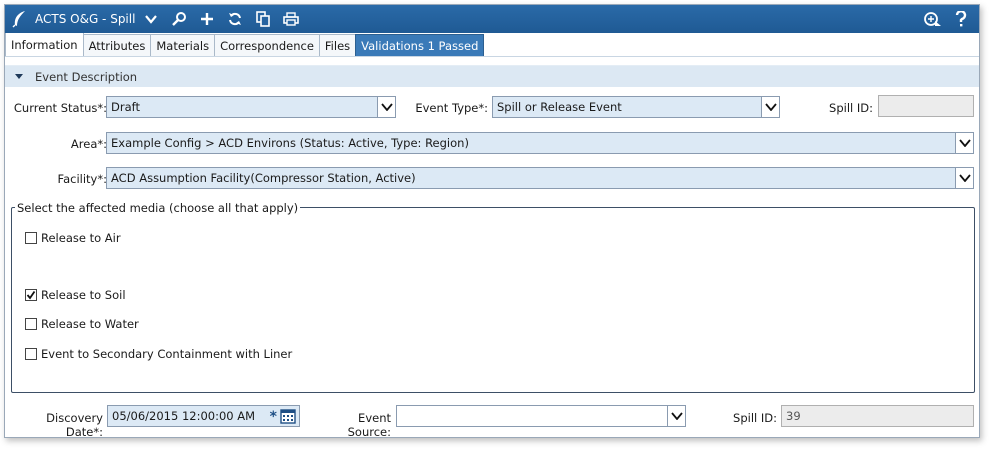 The height and width of the screenshot is (450, 992). I want to click on tab-validations: Validations 1 Passed, so click(420, 45).